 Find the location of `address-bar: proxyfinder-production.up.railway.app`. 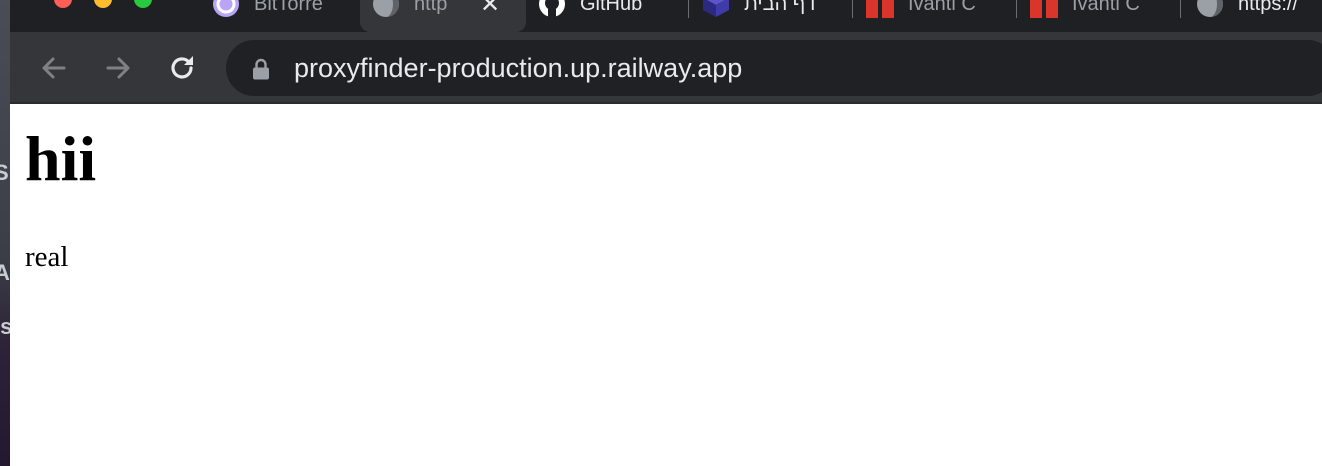

address-bar: proxyfinder-production.up.railway.app is located at coordinates (774, 68).